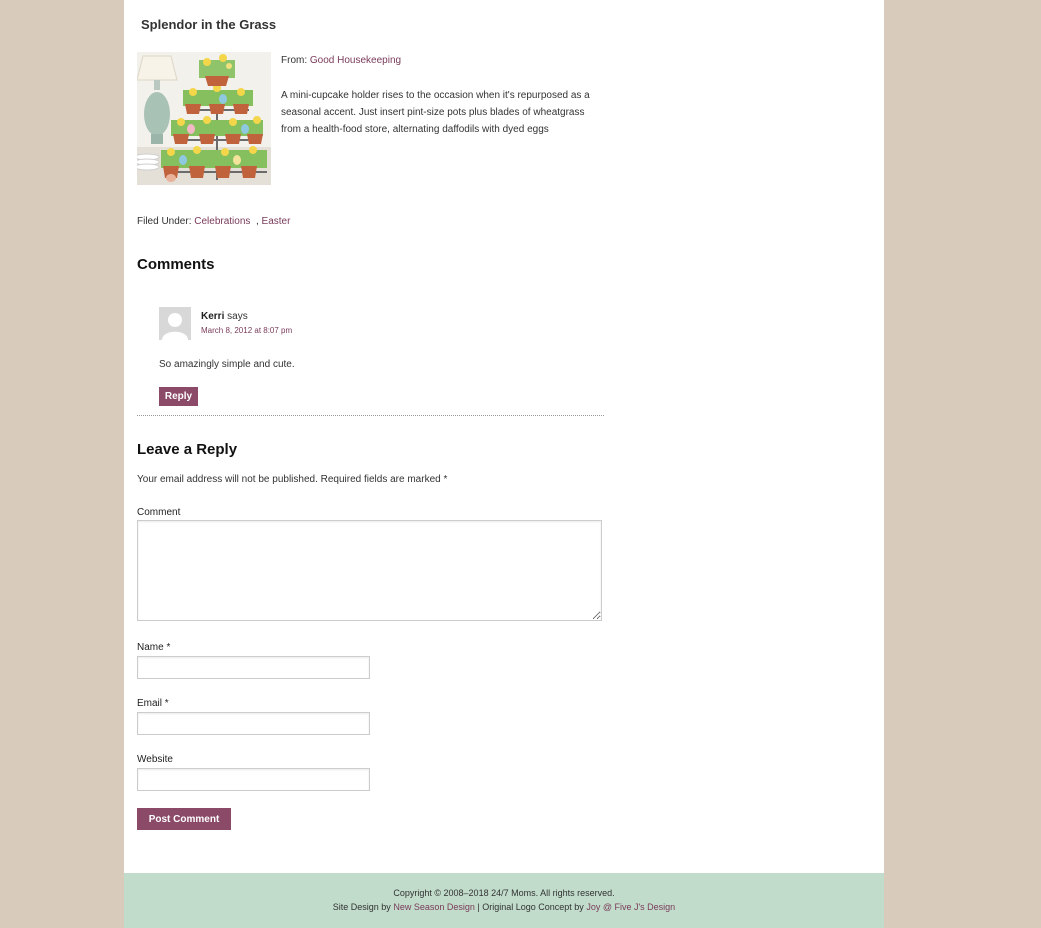 This screenshot has width=1041, height=928. What do you see at coordinates (361, 907) in the screenshot?
I see `site-design-label: Site Design by` at bounding box center [361, 907].